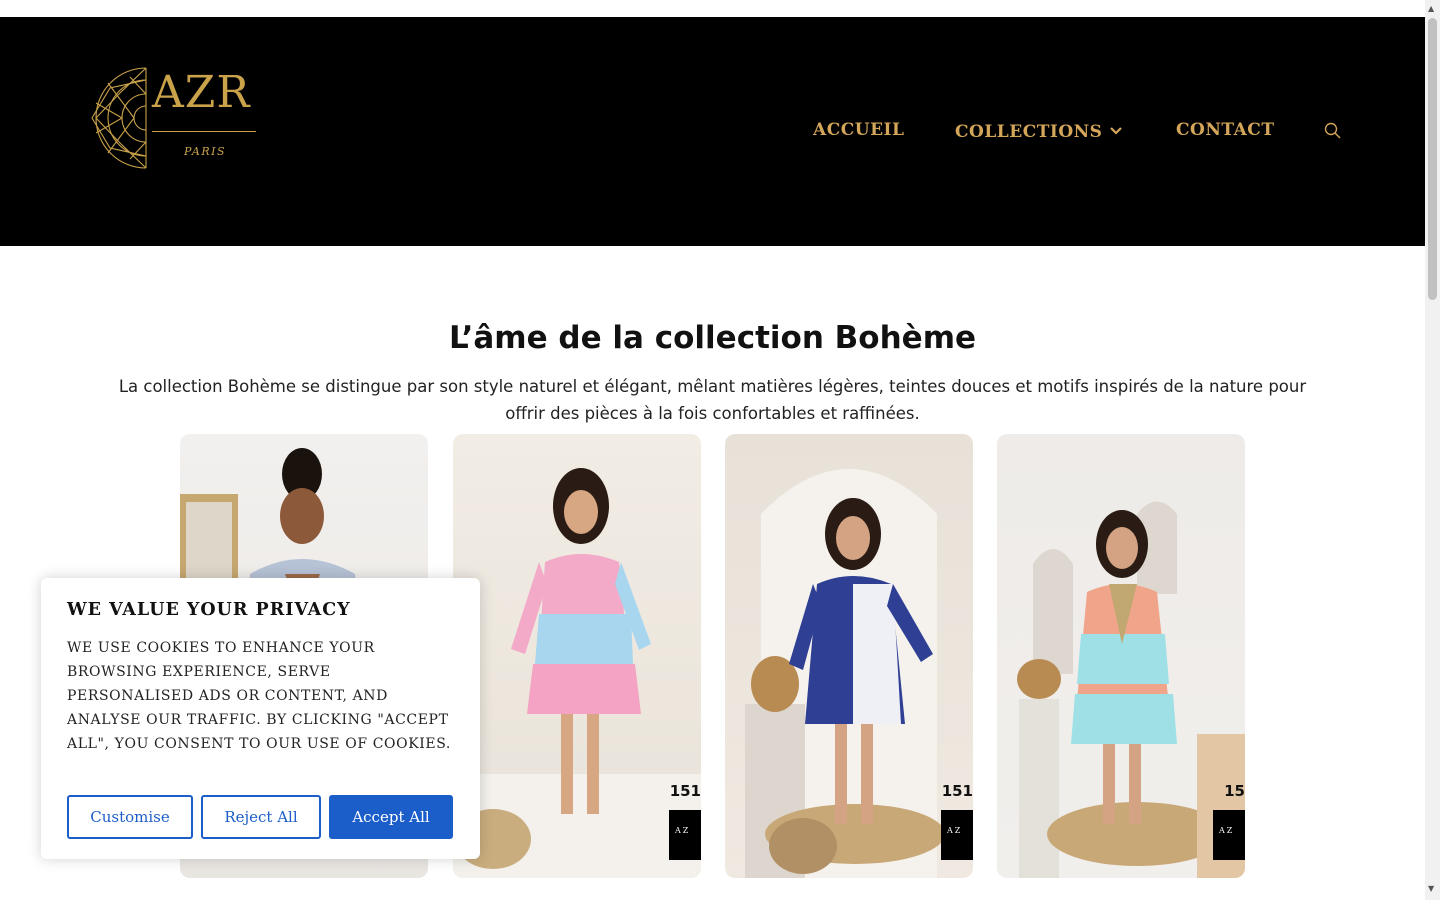 Image resolution: width=1440 pixels, height=900 pixels. Describe the element at coordinates (205, 151) in the screenshot. I see `logo-subtitle: PARIS` at that location.